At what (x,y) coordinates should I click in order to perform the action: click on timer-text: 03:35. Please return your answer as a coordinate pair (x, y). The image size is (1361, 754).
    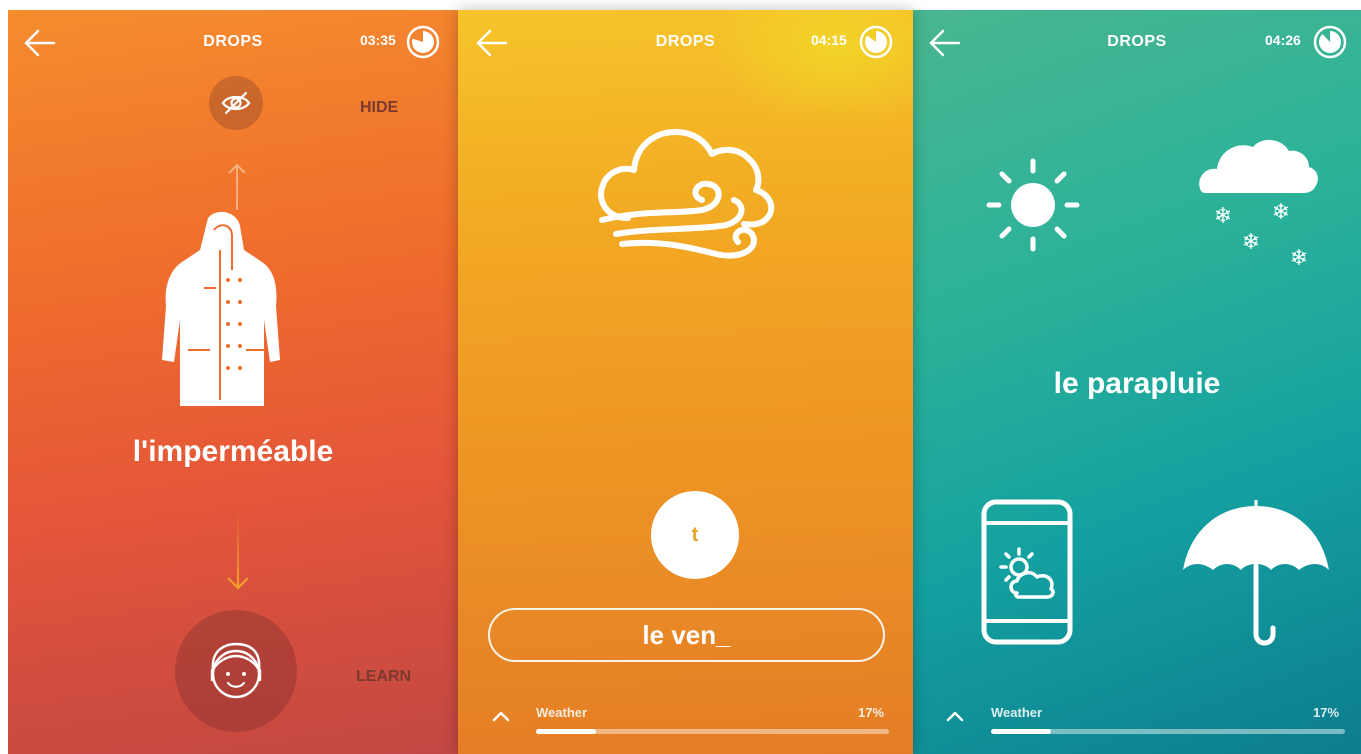
    Looking at the image, I should click on (378, 40).